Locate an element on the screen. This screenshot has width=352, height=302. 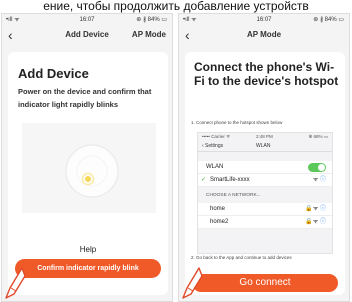
help-link: Help is located at coordinates (88, 249).